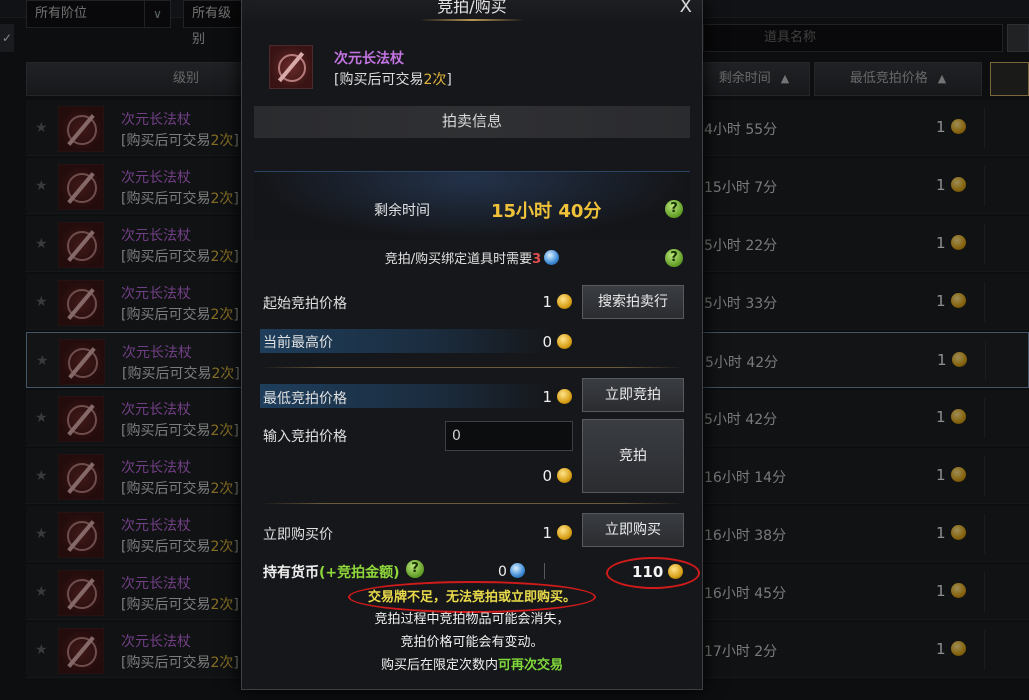  Describe the element at coordinates (537, 259) in the screenshot. I see `bind-requirement-count: 3` at that location.